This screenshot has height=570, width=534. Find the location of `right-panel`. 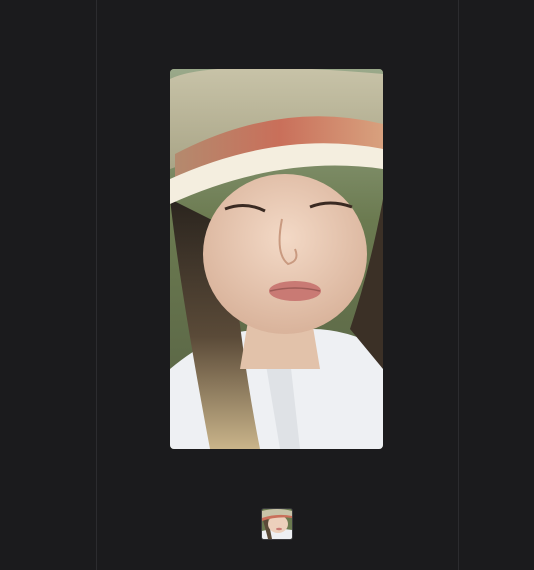

right-panel is located at coordinates (496, 285).